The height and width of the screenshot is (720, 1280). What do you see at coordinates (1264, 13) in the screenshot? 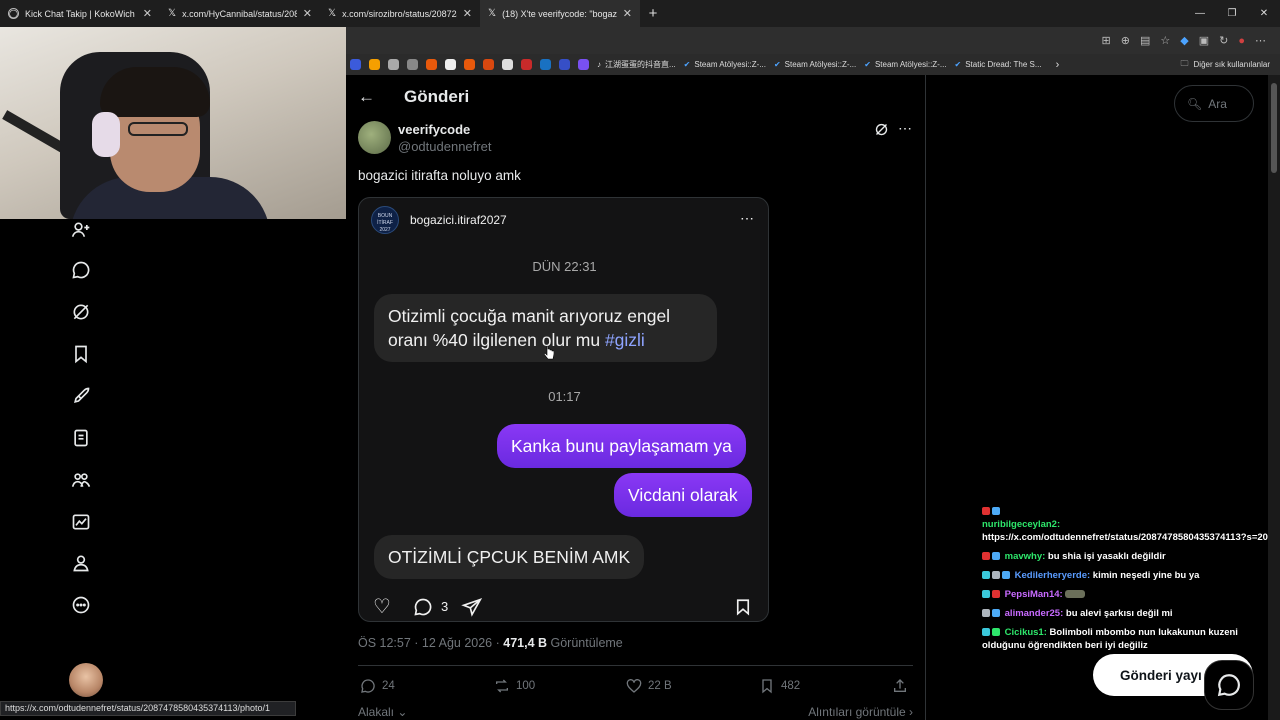
I see `close-window-button: ✕` at bounding box center [1264, 13].